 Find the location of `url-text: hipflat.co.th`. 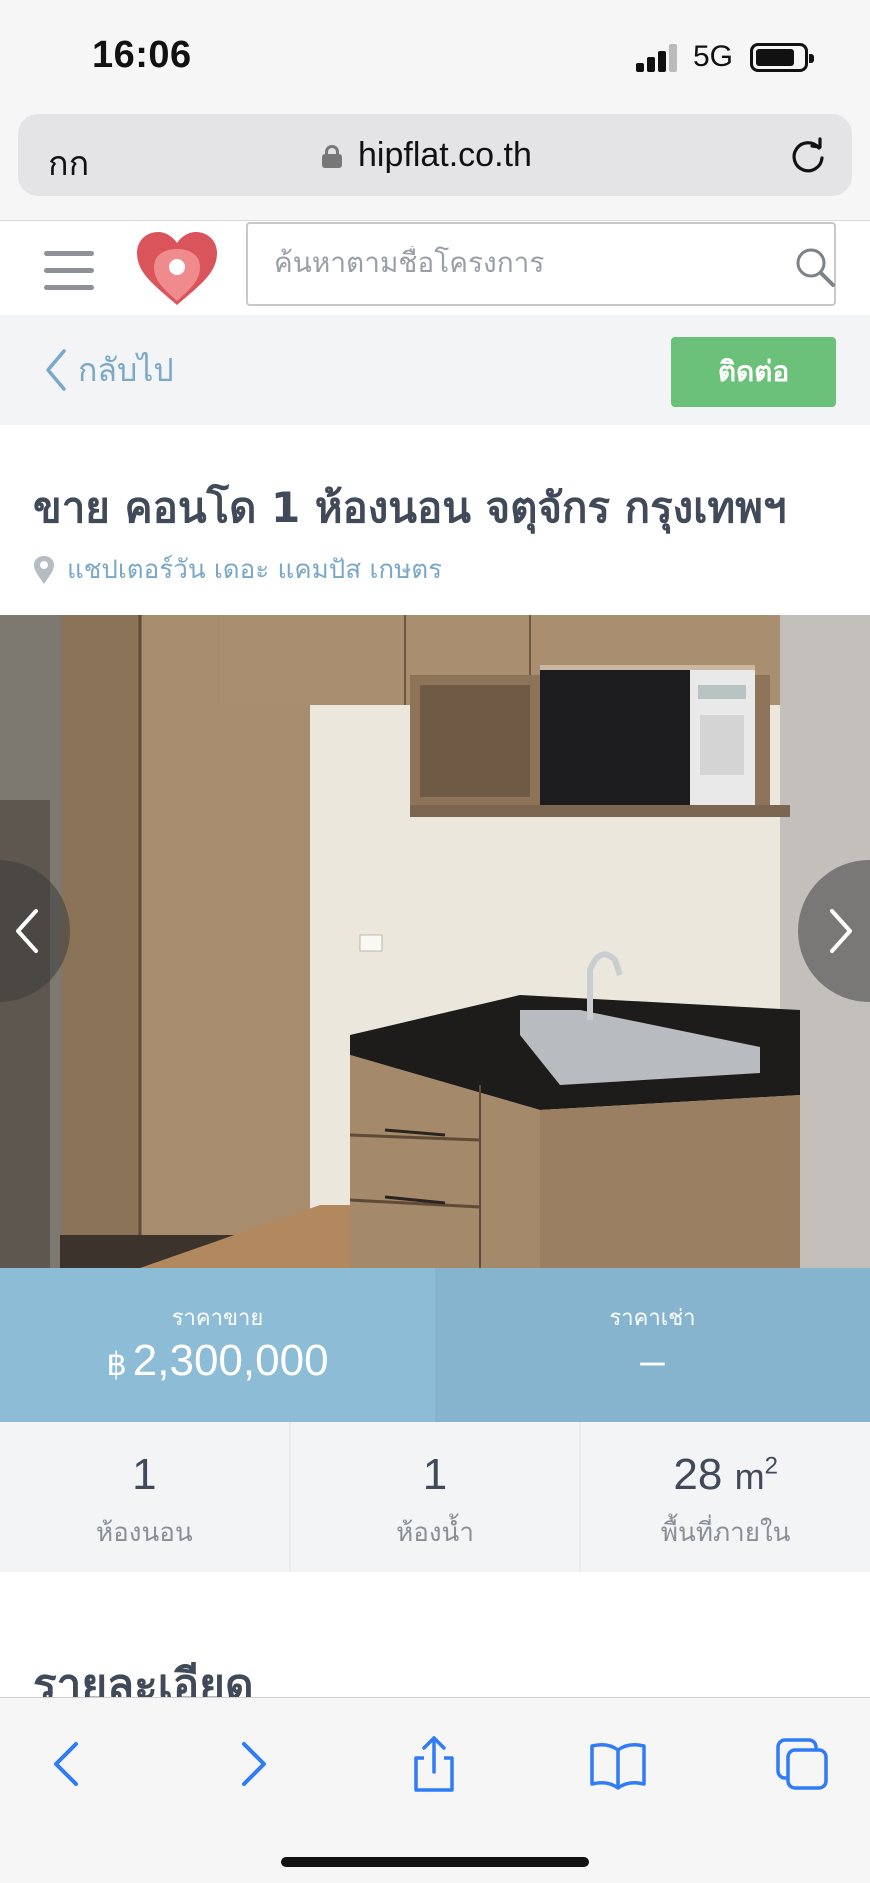

url-text: hipflat.co.th is located at coordinates (445, 155).